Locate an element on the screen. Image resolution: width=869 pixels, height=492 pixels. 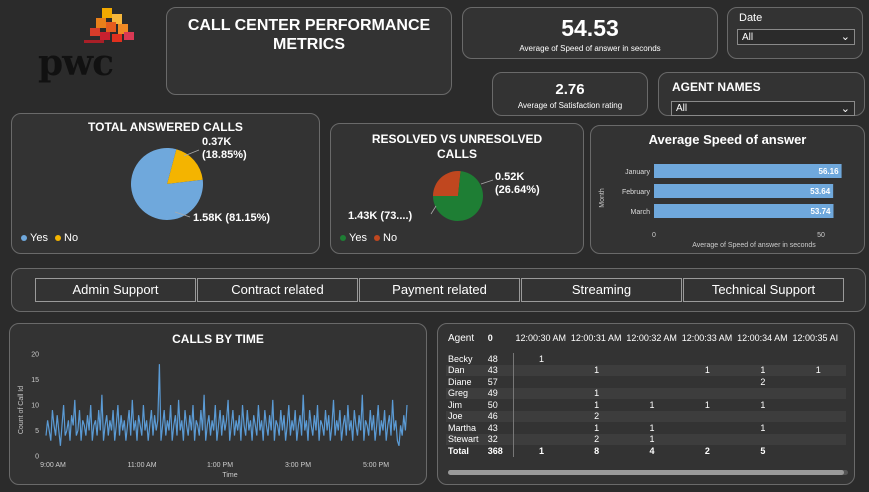
topic-streaming: Streaming is located at coordinates (601, 290).